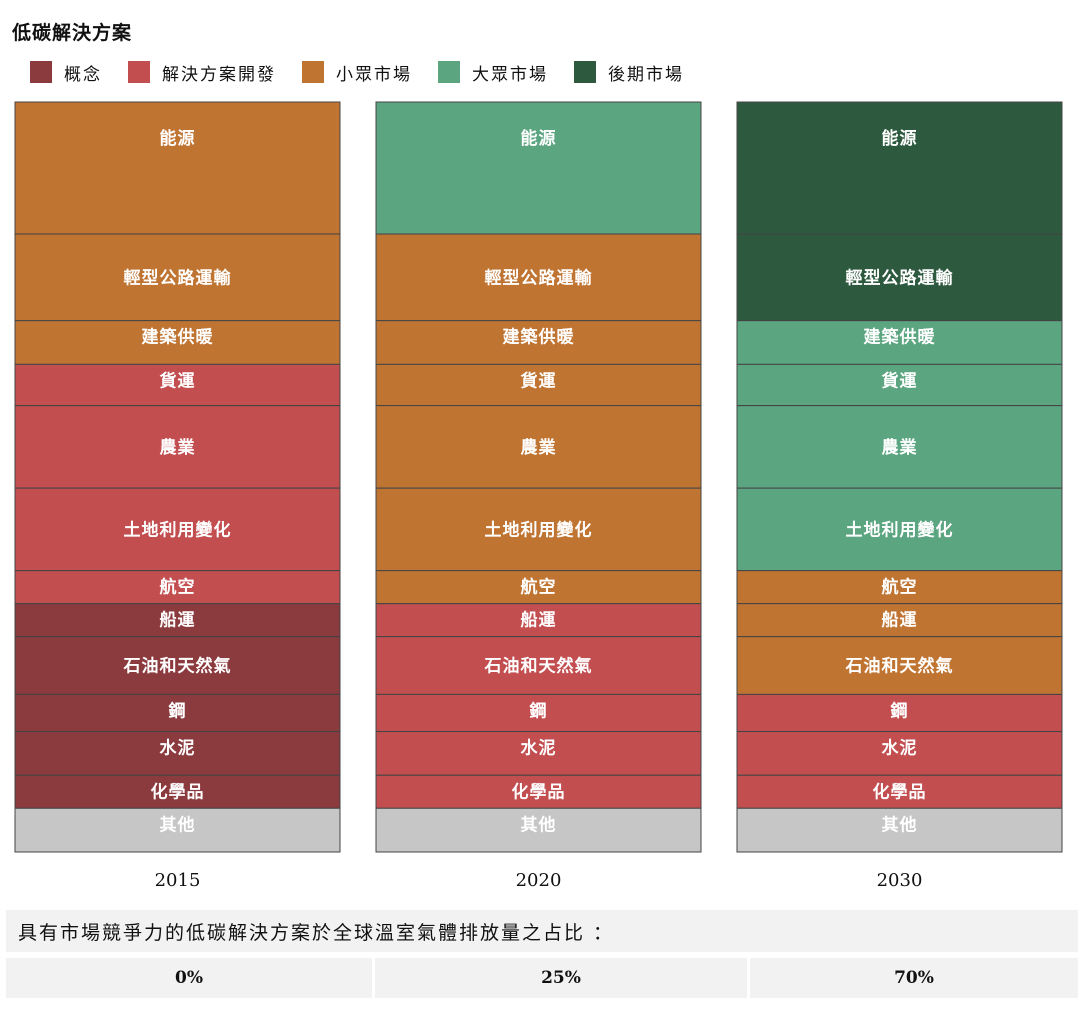  I want to click on percentage-cell-2030: 70%, so click(914, 978).